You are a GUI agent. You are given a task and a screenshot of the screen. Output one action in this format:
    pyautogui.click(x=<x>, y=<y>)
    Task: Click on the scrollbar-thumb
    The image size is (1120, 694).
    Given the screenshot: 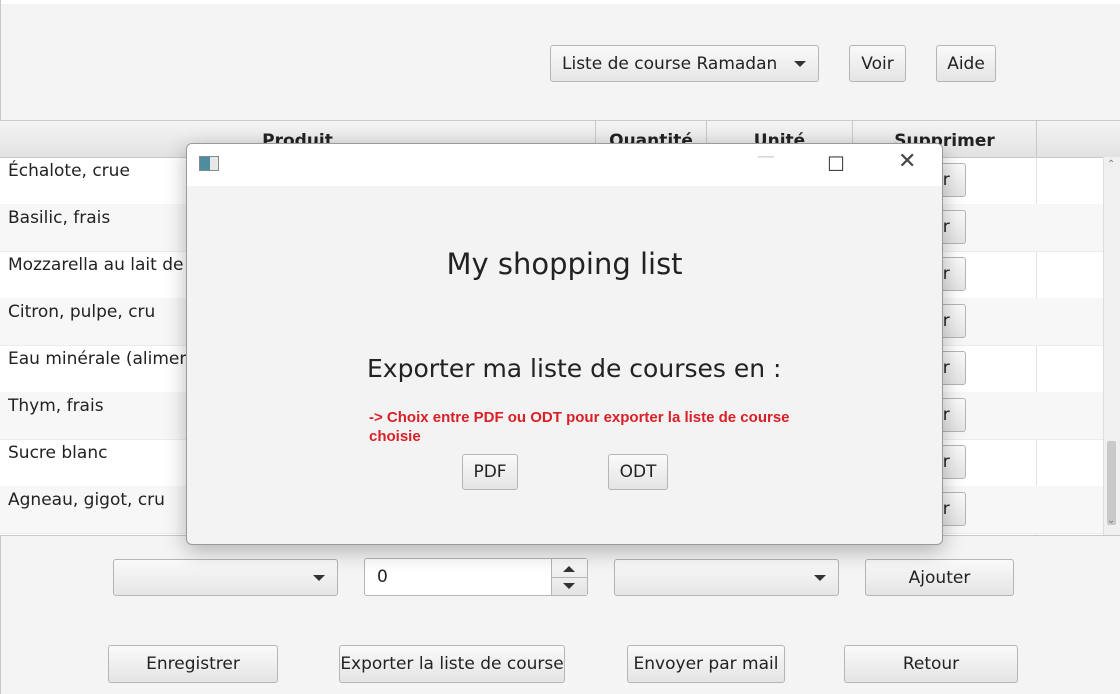 What is the action you would take?
    pyautogui.click(x=1111, y=483)
    